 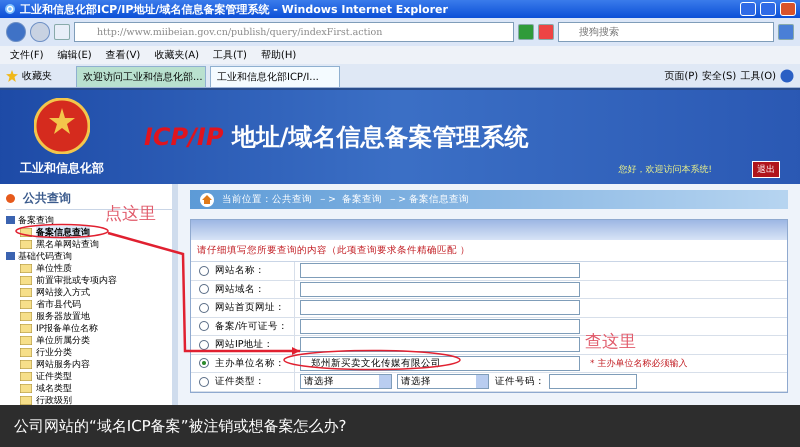 What do you see at coordinates (250, 307) in the screenshot?
I see `field-label: 网站首页网址：` at bounding box center [250, 307].